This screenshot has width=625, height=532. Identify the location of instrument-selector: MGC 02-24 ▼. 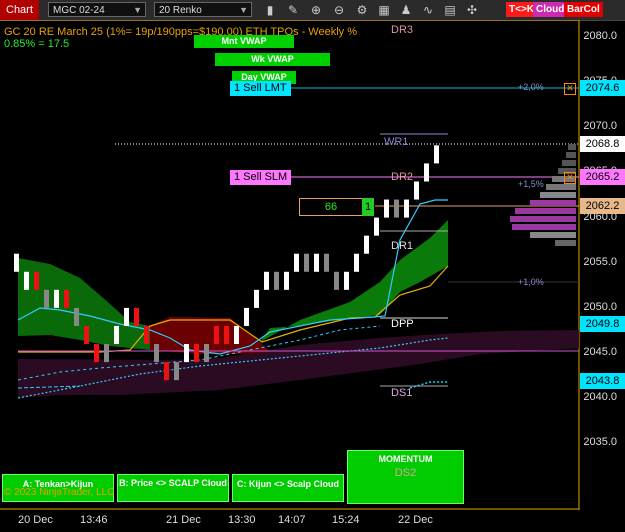
(97, 9).